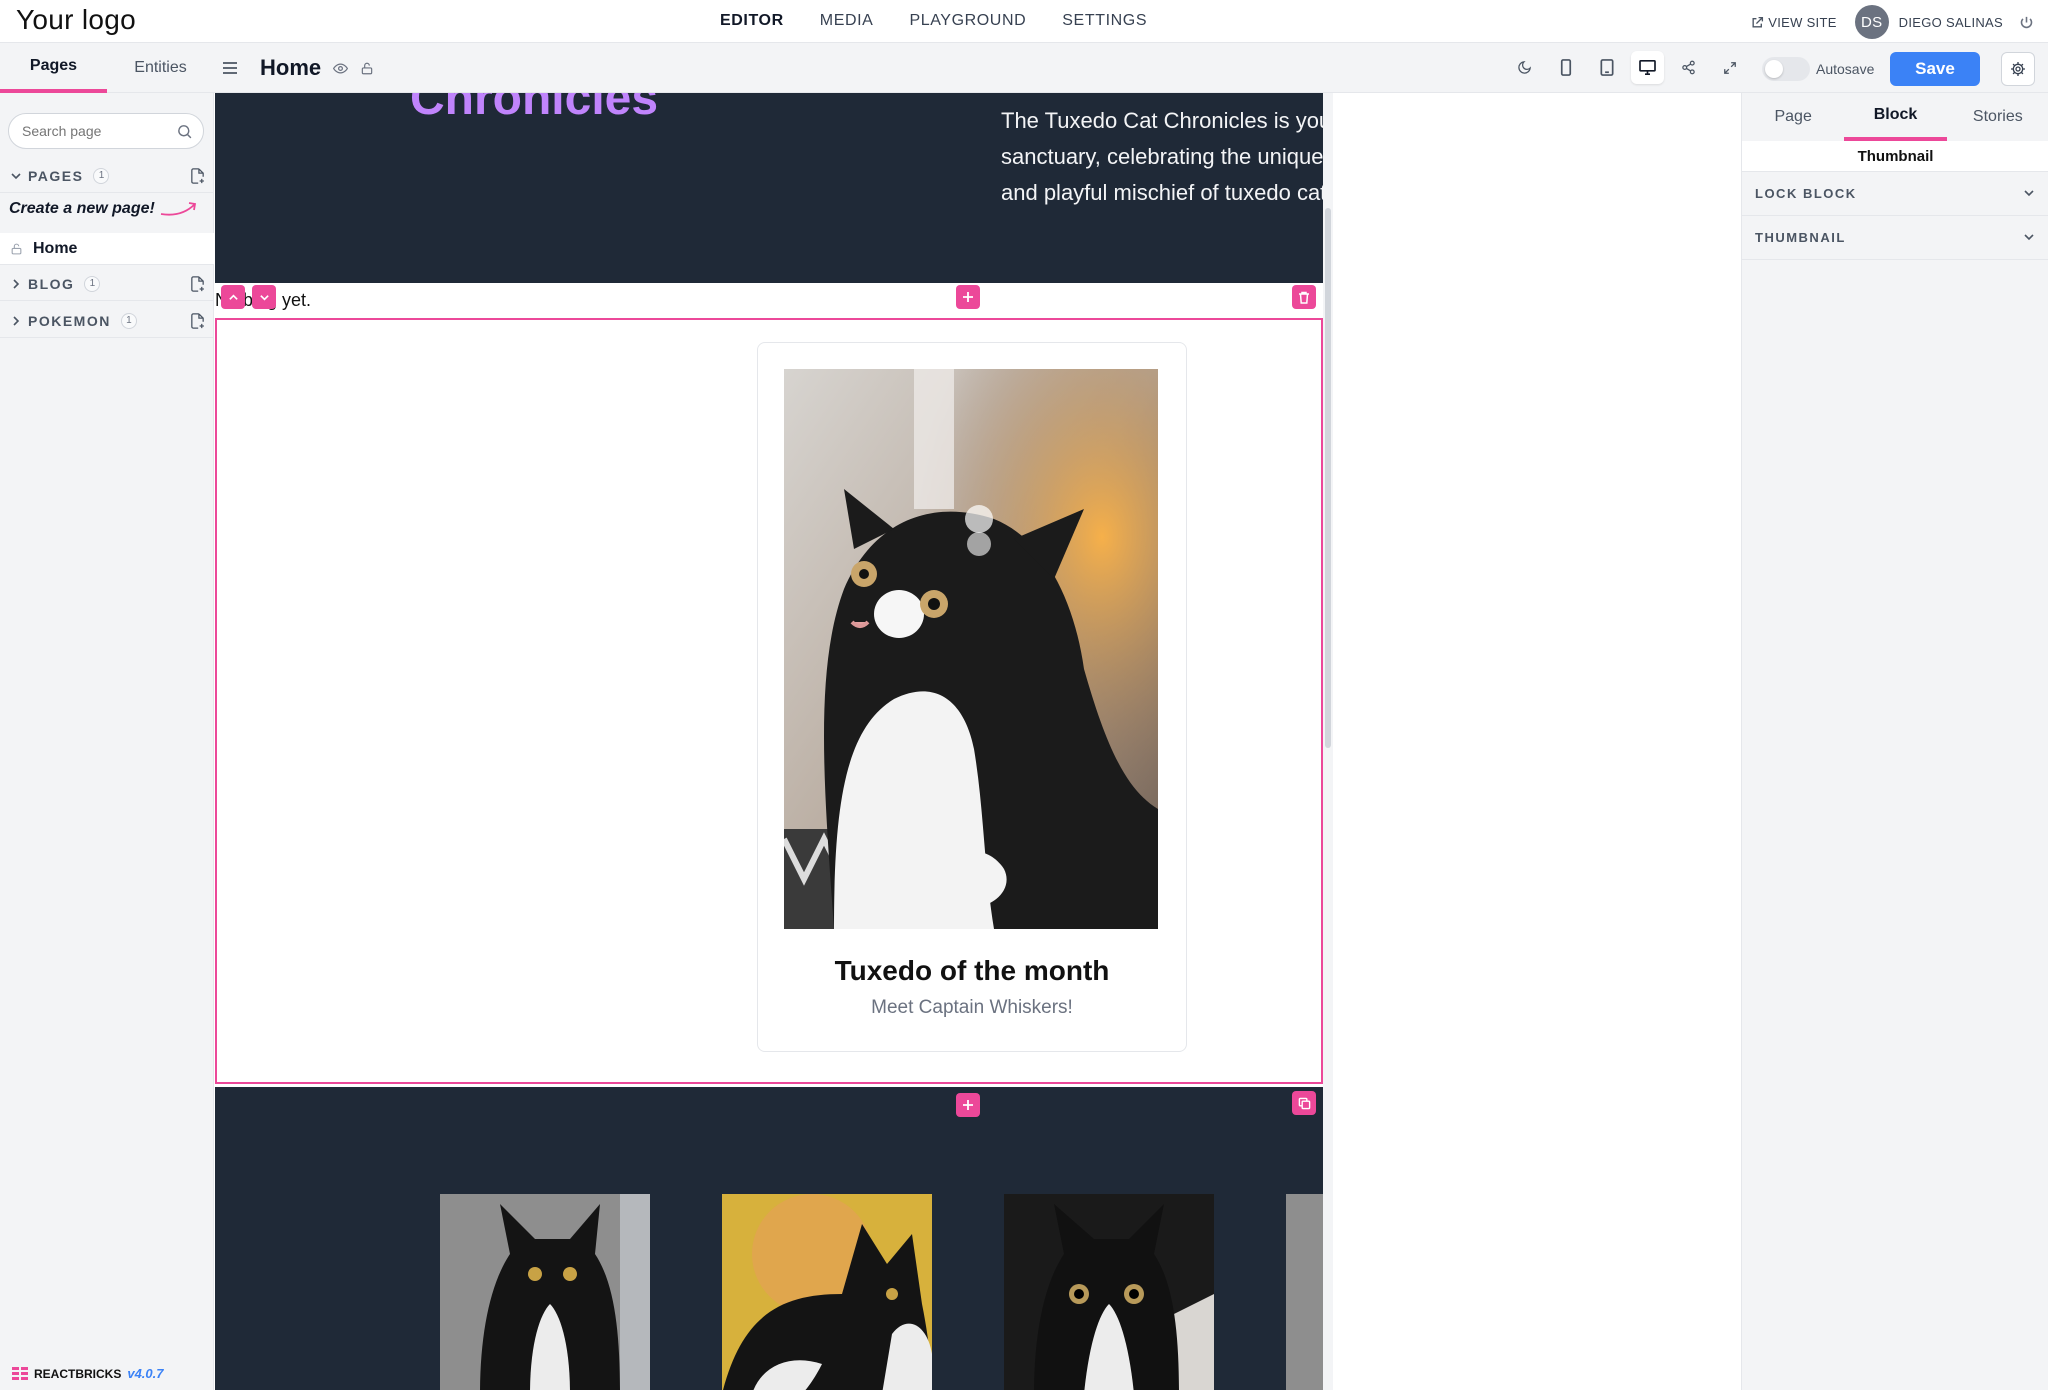 This screenshot has height=1390, width=2048. I want to click on cat-image, so click(971, 649).